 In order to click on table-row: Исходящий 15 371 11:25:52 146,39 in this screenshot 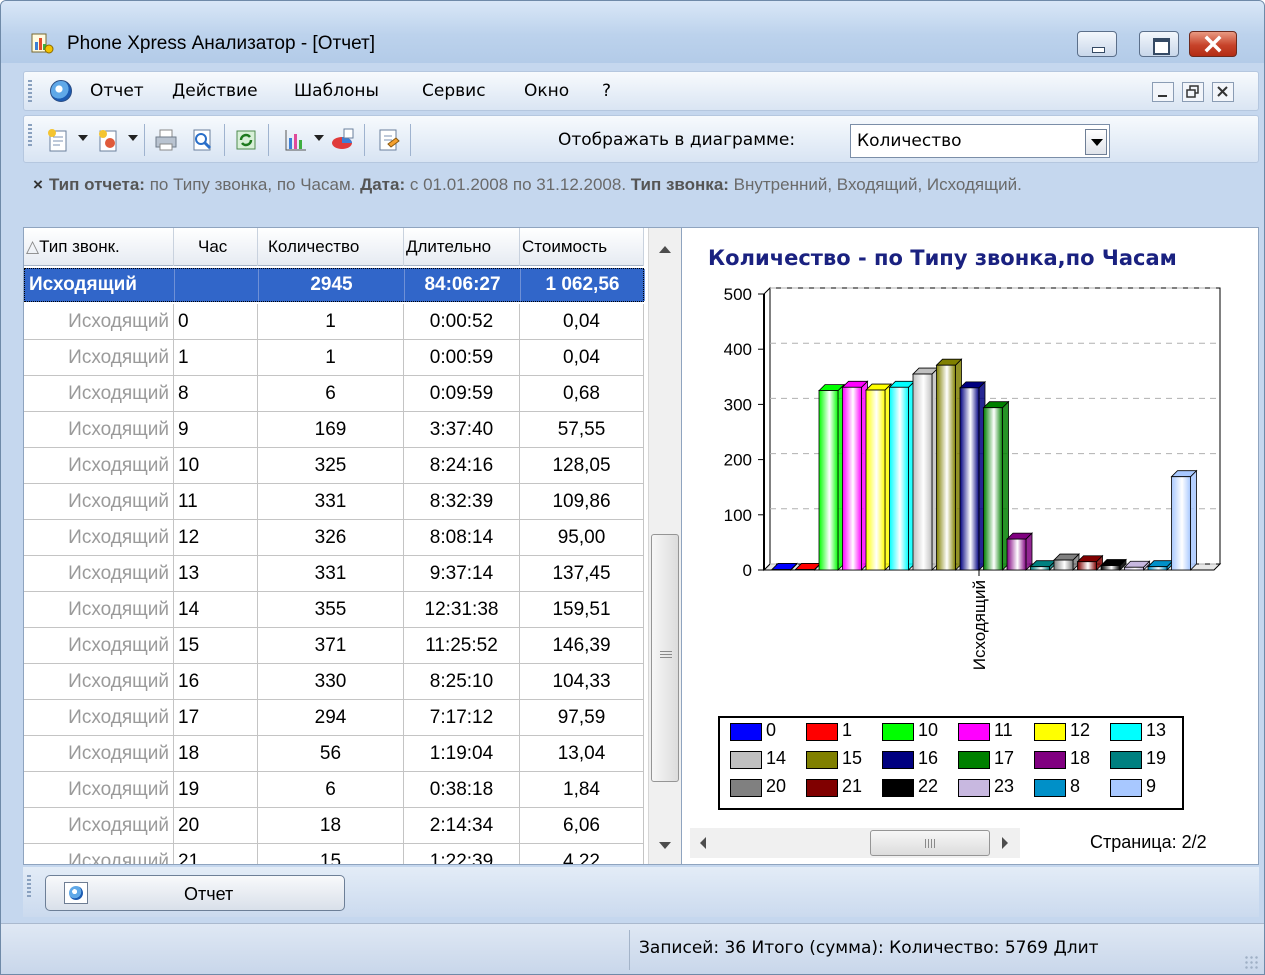, I will do `click(334, 646)`.